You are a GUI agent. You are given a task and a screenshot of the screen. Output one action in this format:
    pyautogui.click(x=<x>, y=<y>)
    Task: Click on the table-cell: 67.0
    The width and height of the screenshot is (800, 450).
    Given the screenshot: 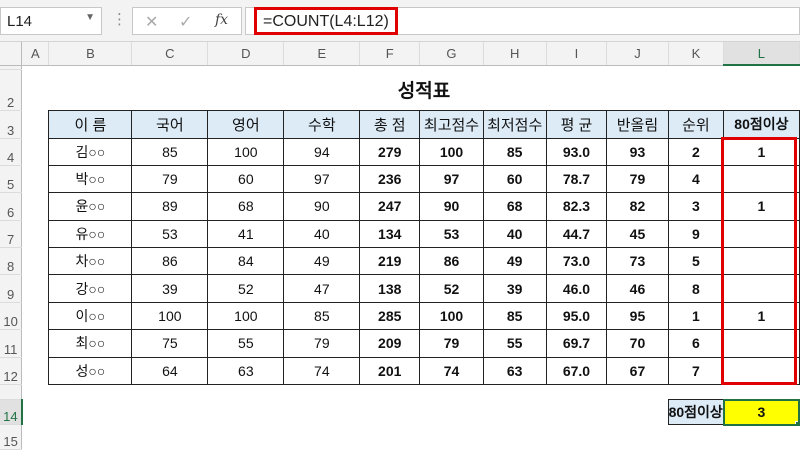 What is the action you would take?
    pyautogui.click(x=576, y=371)
    